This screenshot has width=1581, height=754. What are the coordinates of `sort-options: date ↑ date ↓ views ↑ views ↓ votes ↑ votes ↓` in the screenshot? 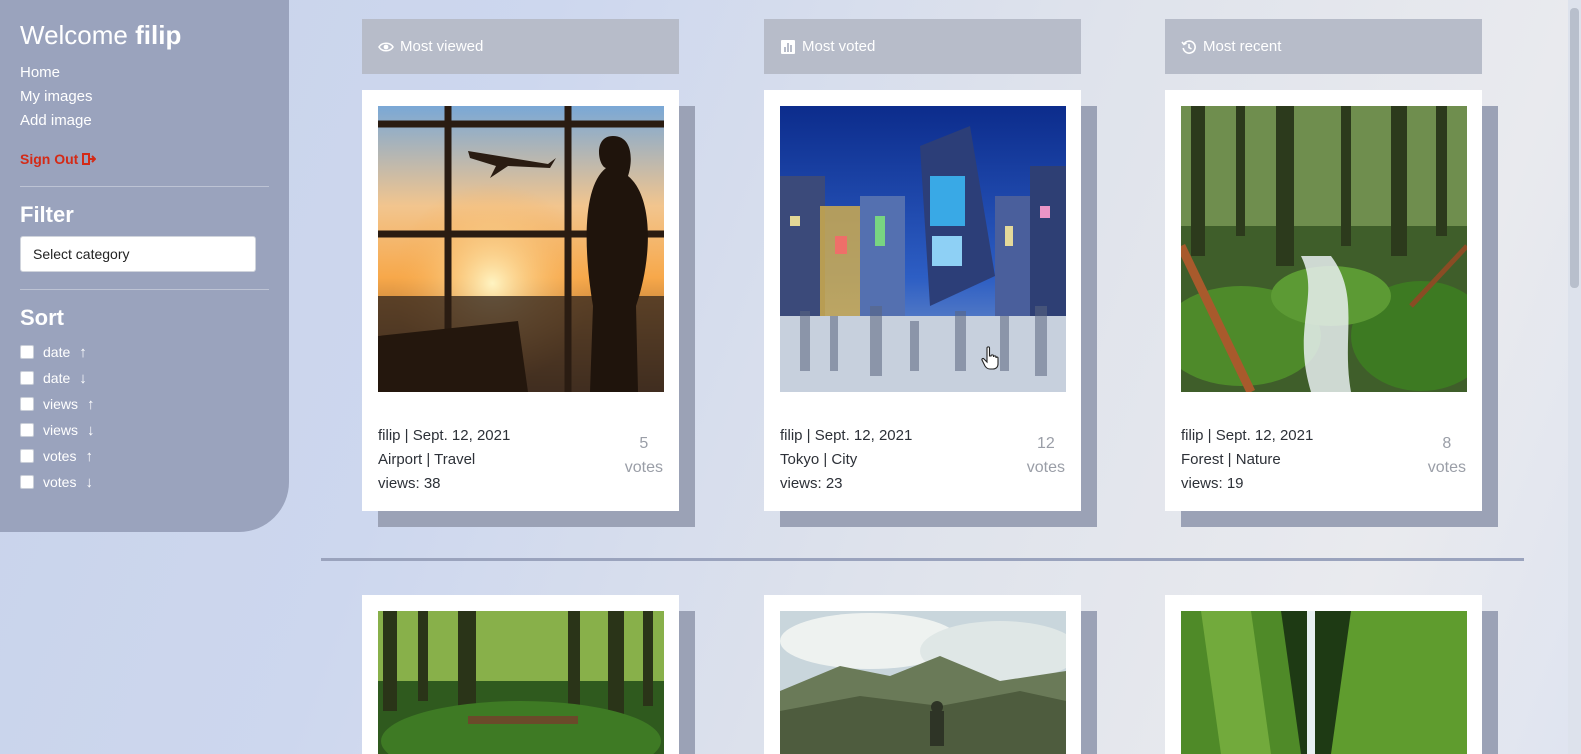 It's located at (144, 417).